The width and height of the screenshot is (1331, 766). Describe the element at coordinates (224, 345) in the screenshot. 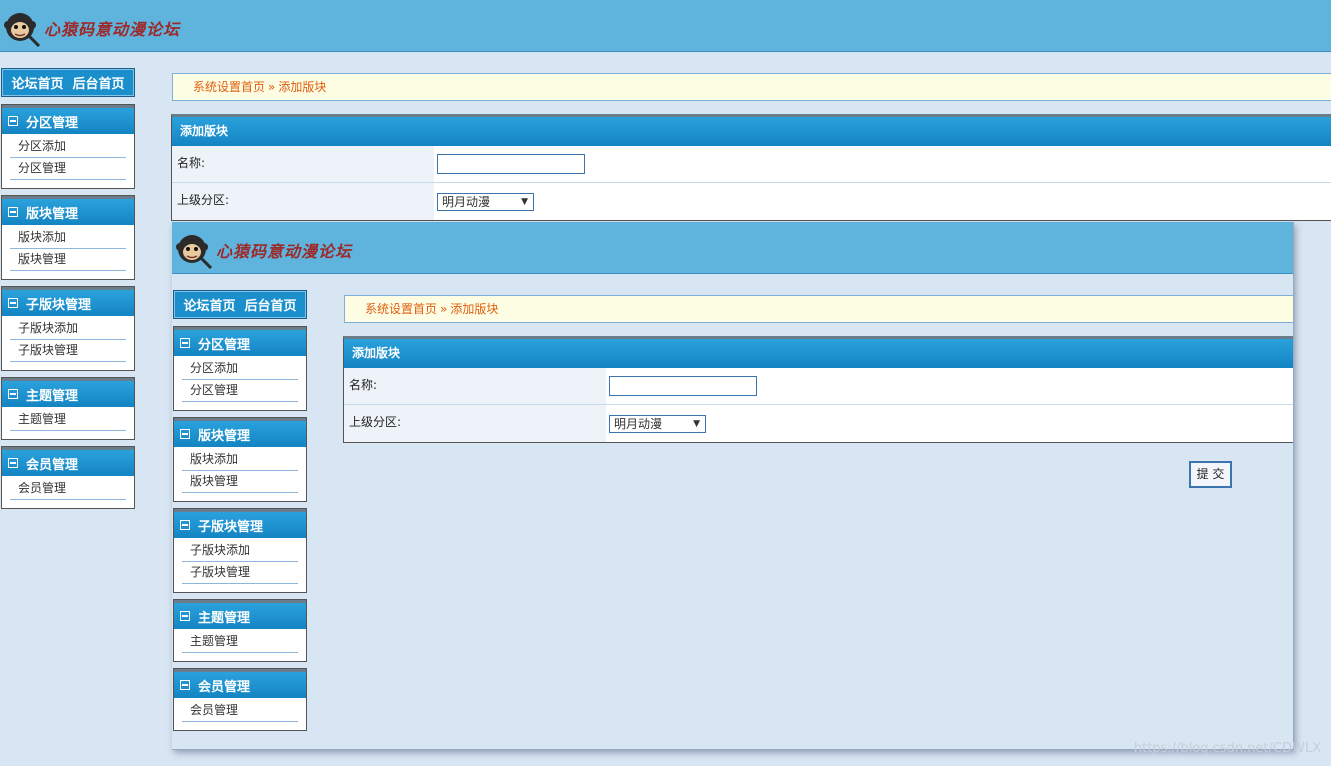

I see `sidebar-group-title: 分区管理` at that location.